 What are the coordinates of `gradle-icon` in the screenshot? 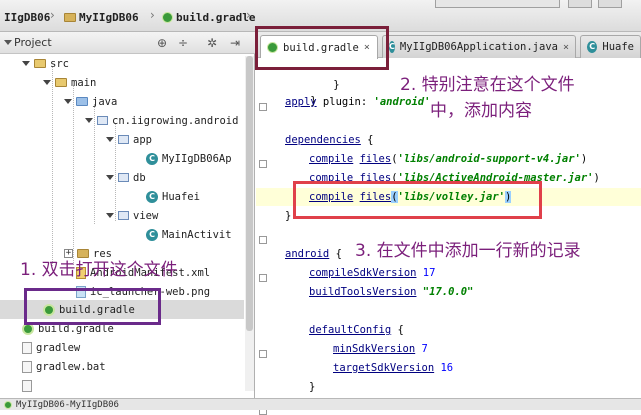 It's located at (8, 404).